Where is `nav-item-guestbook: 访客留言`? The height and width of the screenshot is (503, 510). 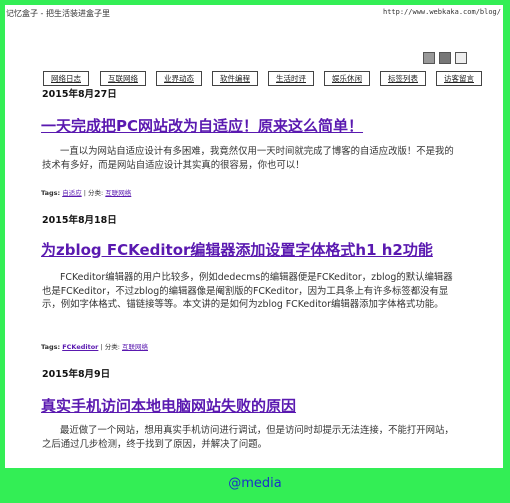 nav-item-guestbook: 访客留言 is located at coordinates (459, 78).